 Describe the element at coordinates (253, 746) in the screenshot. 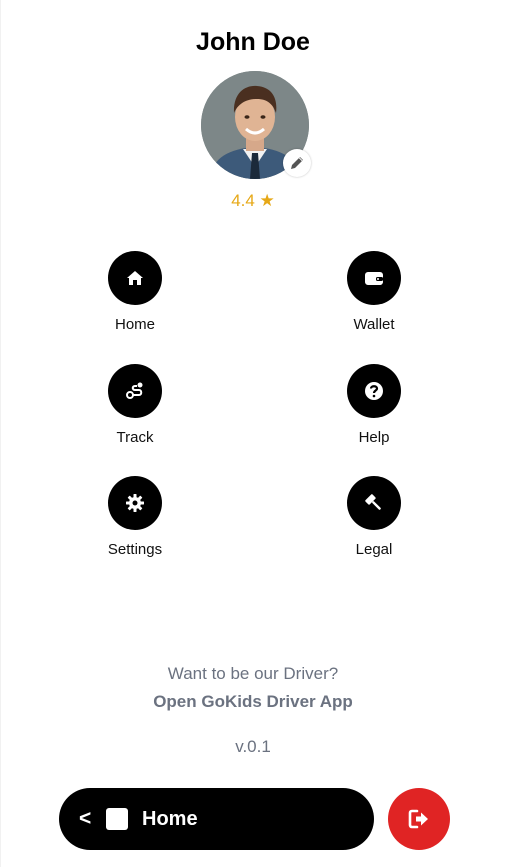

I see `app-version: v.0.1` at that location.